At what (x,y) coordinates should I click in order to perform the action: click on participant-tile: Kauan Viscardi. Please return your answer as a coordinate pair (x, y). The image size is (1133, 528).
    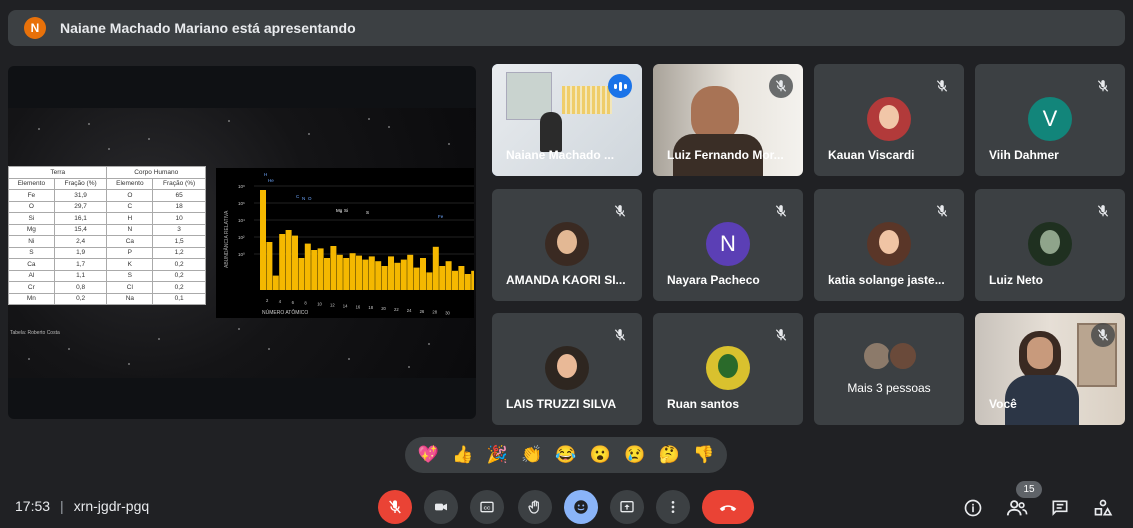
    Looking at the image, I should click on (889, 120).